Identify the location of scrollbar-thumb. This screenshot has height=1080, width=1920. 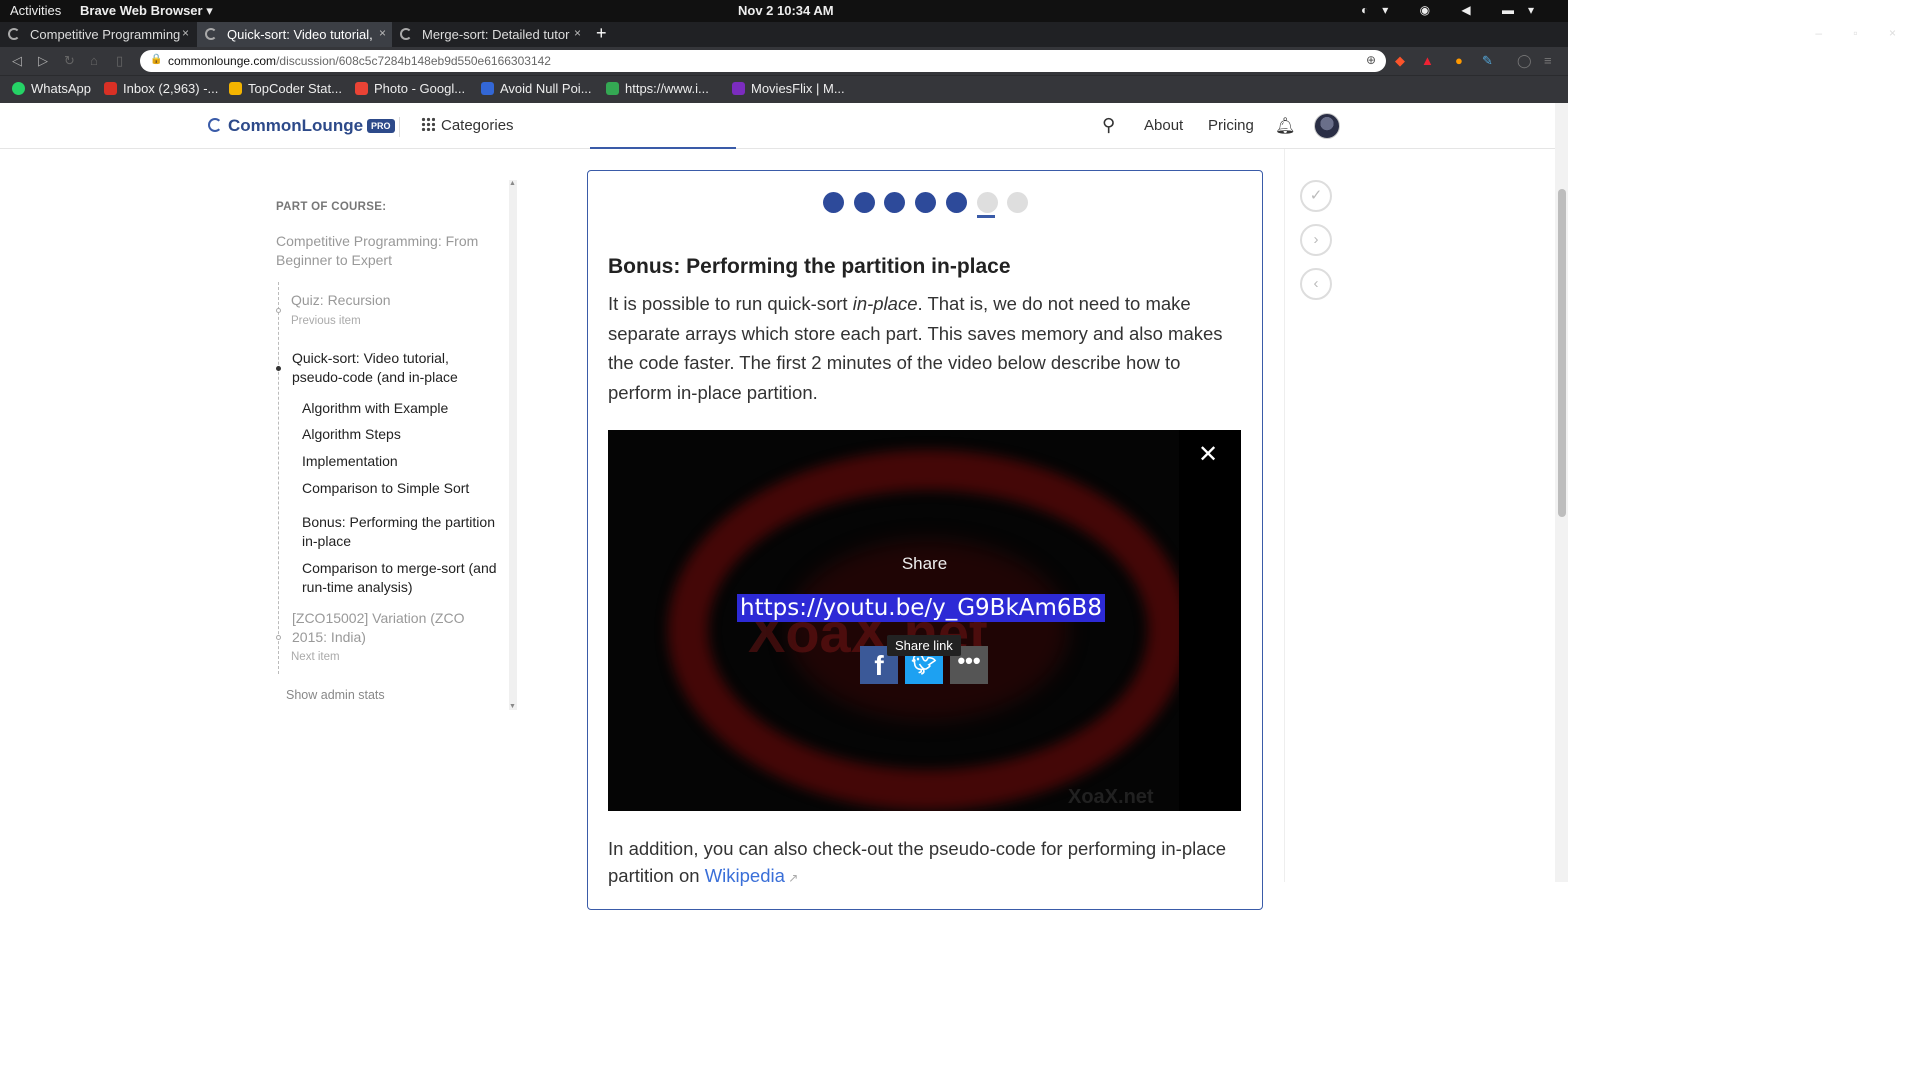
(1562, 353).